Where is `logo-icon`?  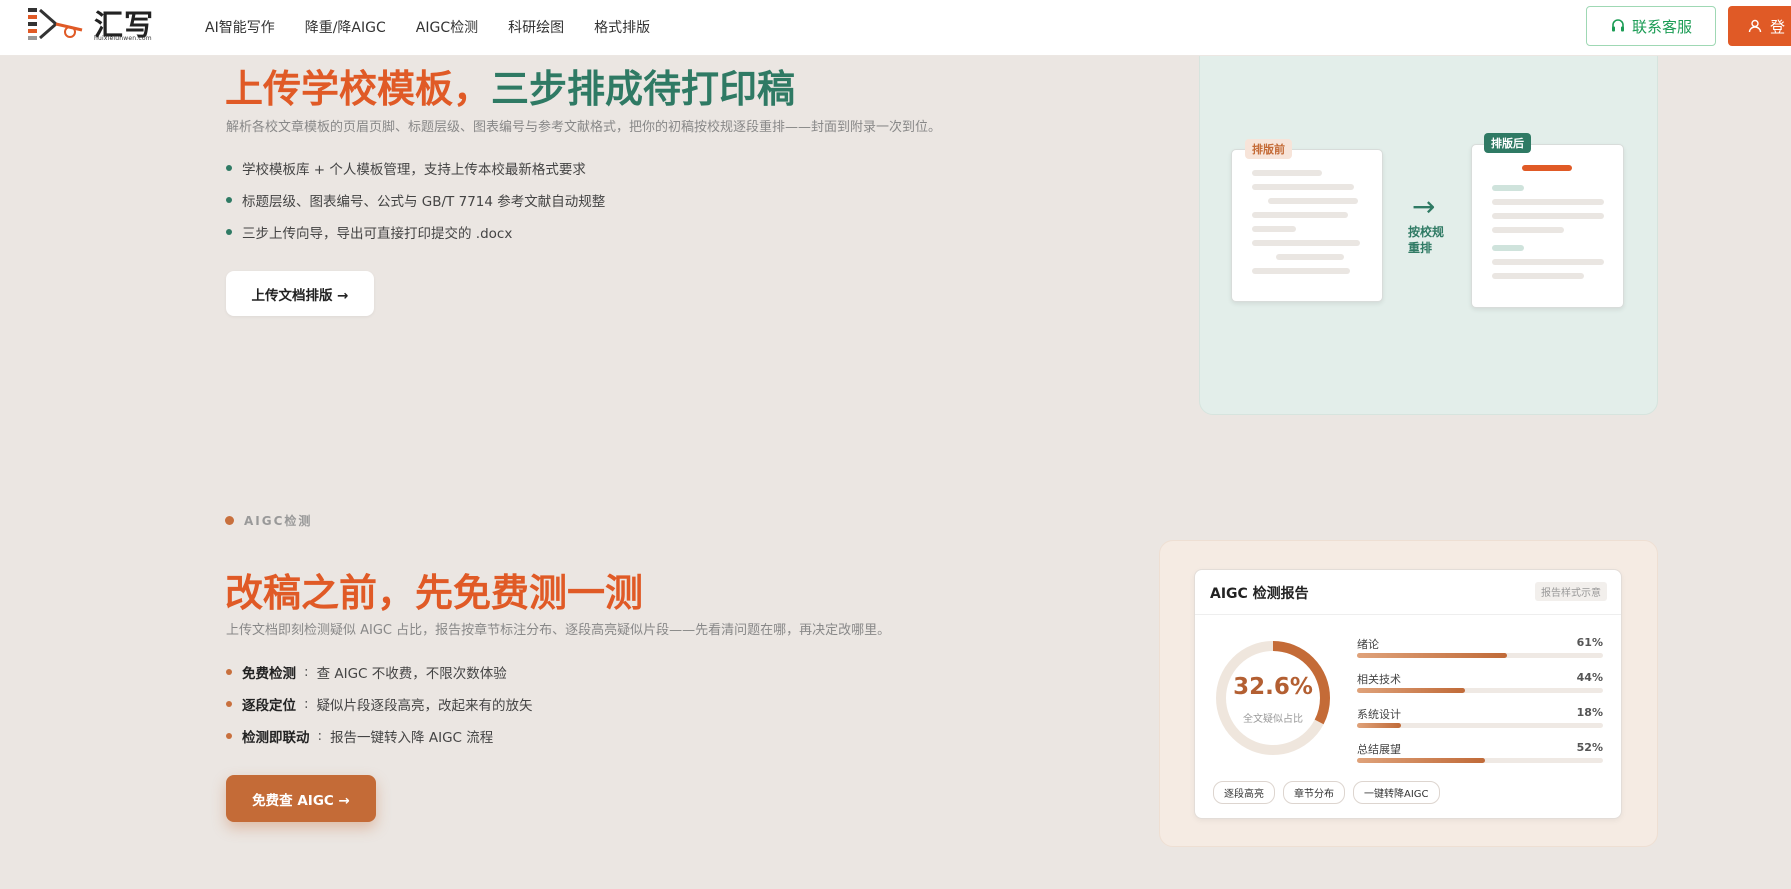 logo-icon is located at coordinates (55, 24).